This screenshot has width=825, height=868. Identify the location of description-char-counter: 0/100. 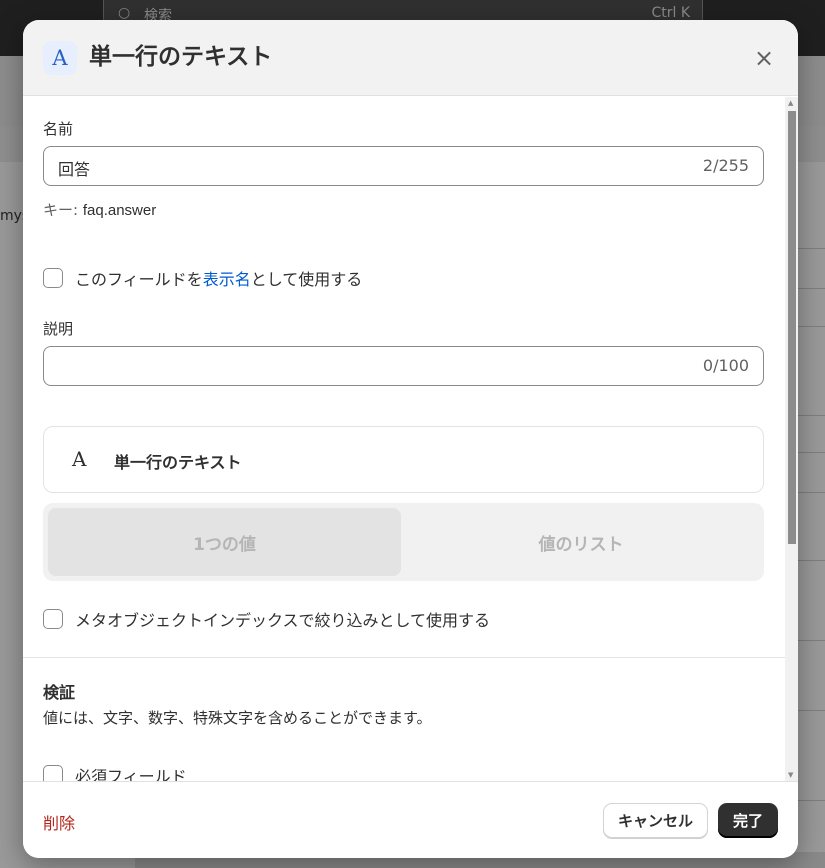
(725, 365).